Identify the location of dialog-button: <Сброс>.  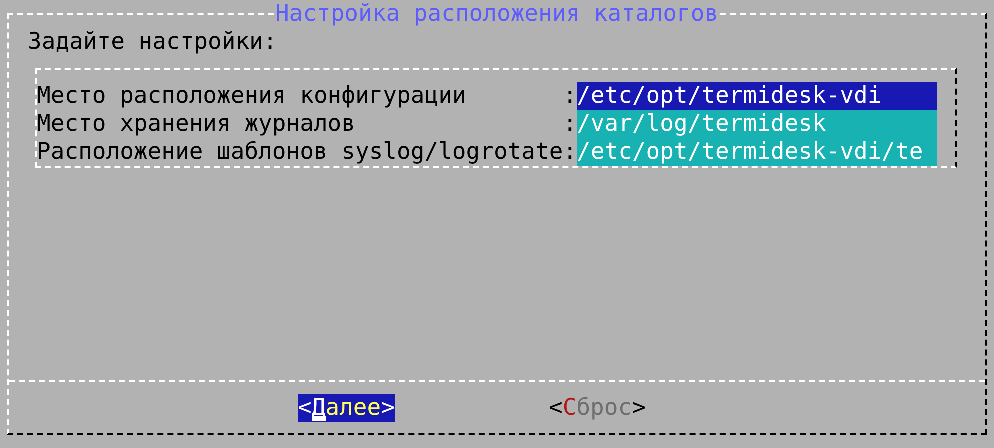
(597, 408).